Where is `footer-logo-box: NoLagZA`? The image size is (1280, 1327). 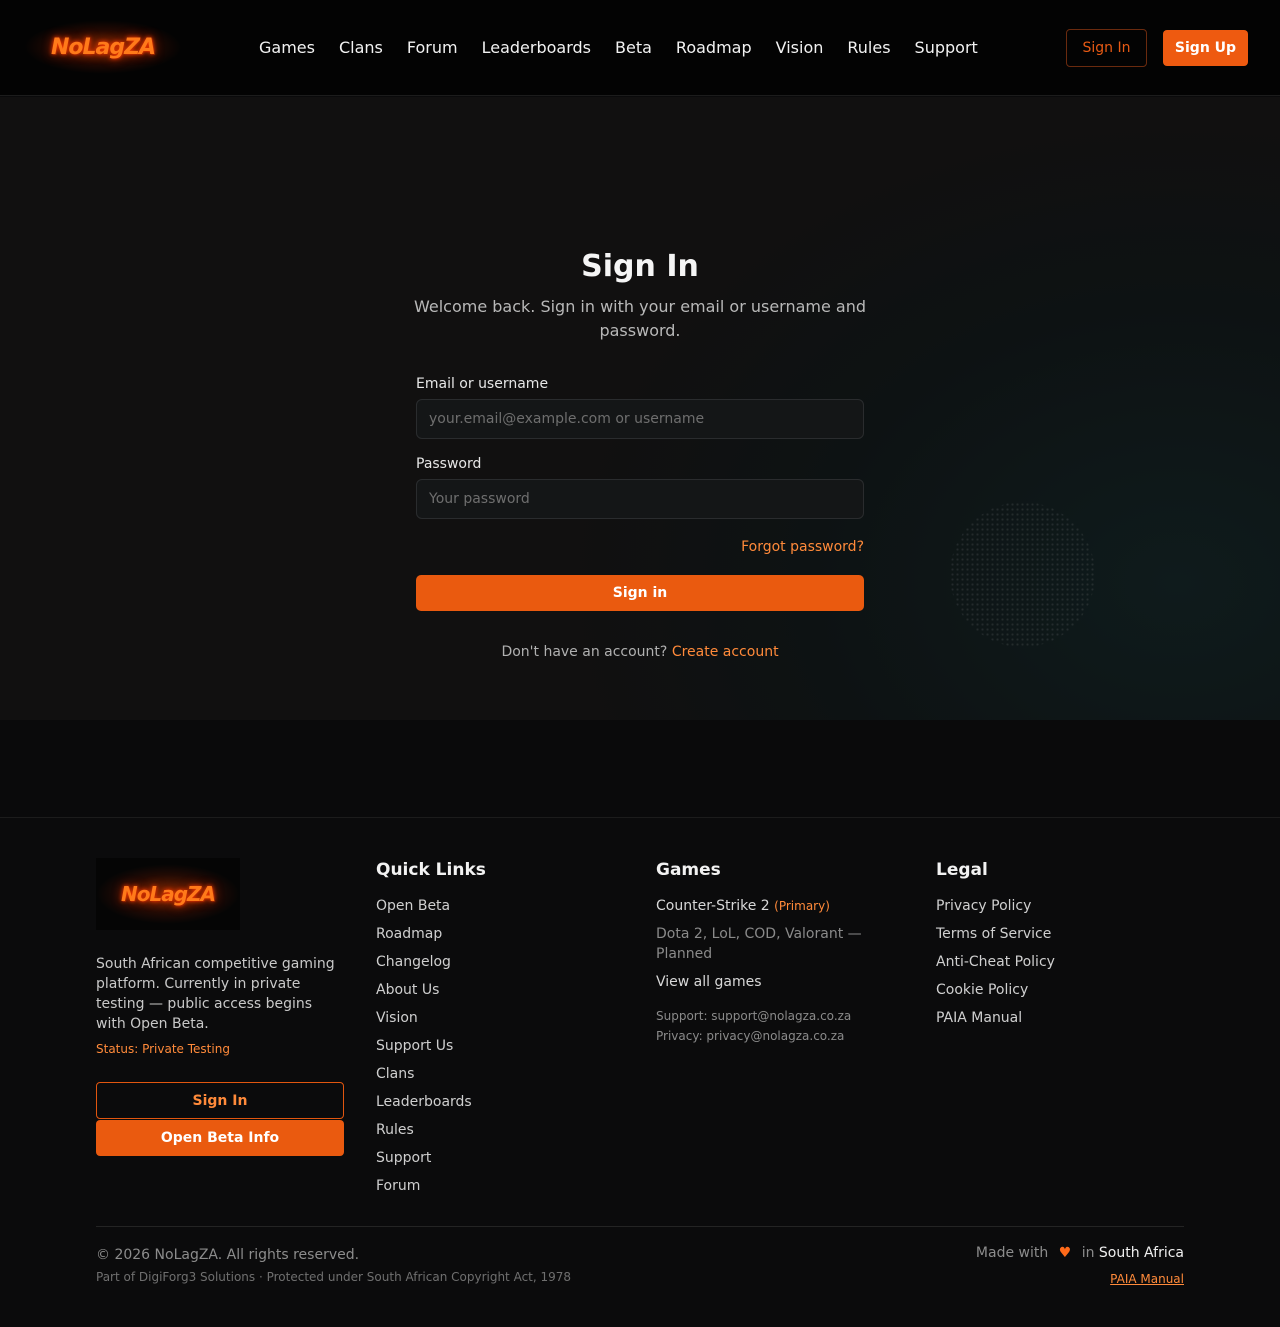 footer-logo-box: NoLagZA is located at coordinates (168, 894).